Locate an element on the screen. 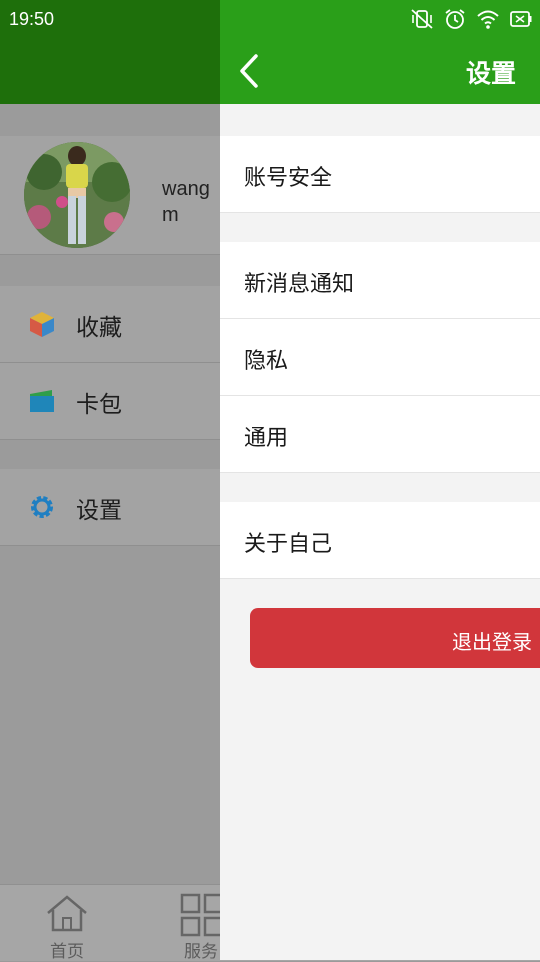 This screenshot has width=540, height=962. settings-item-label: 隐私 is located at coordinates (266, 361).